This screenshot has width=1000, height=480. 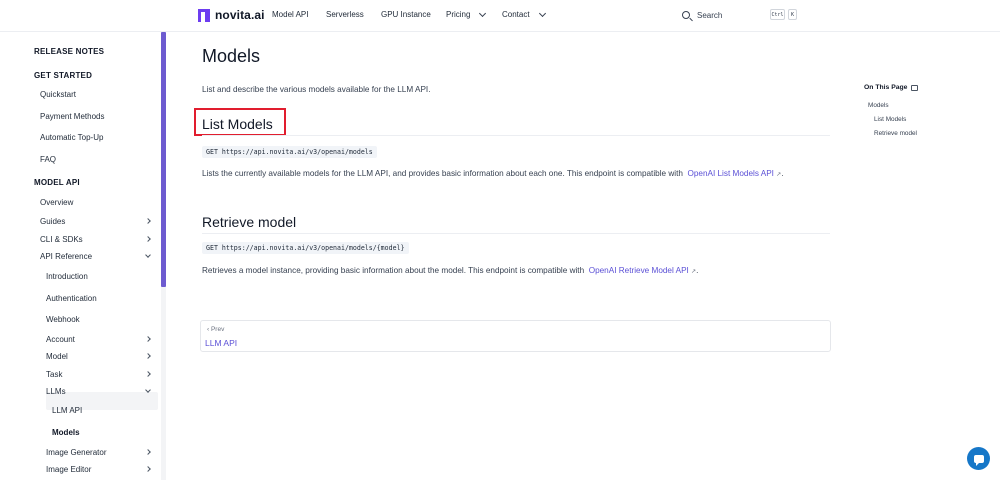 I want to click on toc-title-text: On This Page, so click(x=886, y=87).